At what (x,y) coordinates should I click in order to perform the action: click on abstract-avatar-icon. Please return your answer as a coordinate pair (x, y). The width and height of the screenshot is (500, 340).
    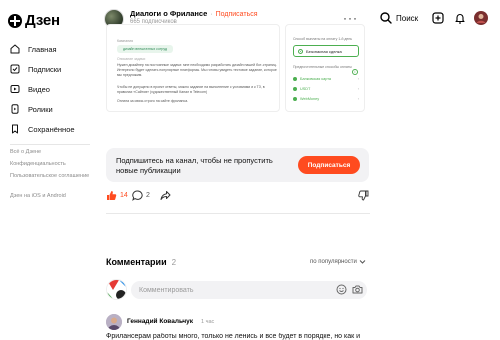
    Looking at the image, I should click on (116, 289).